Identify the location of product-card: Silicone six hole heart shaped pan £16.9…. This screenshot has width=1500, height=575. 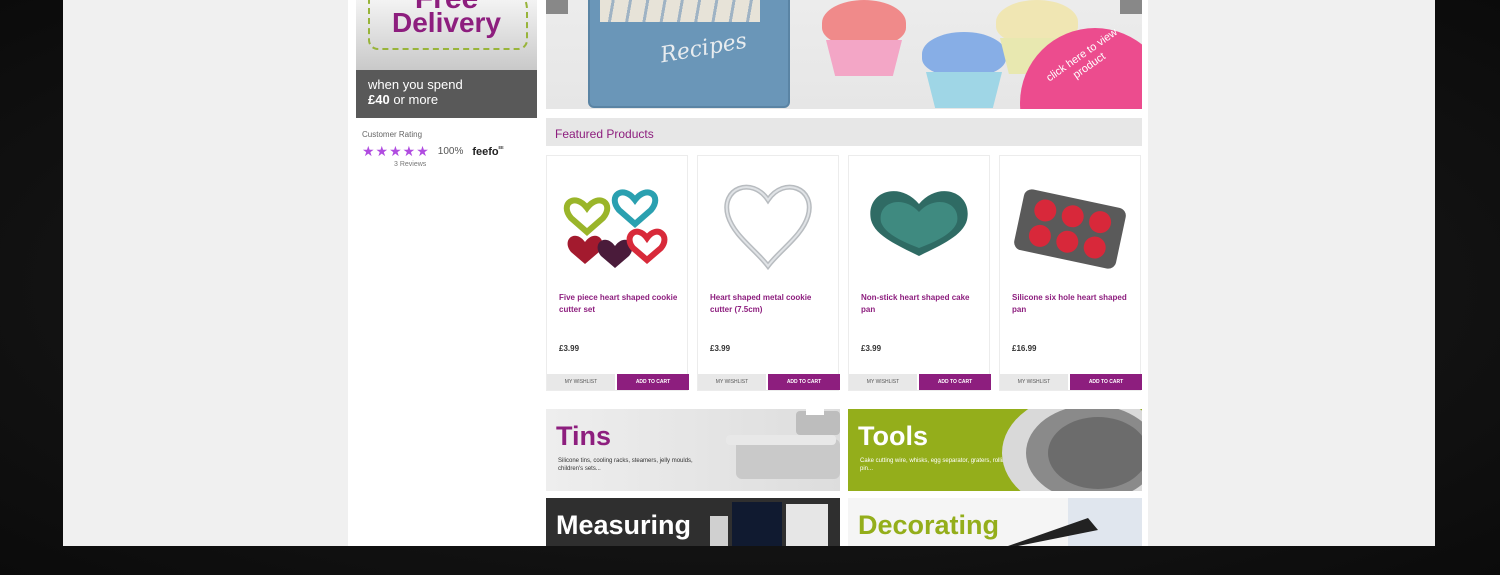
(1070, 273).